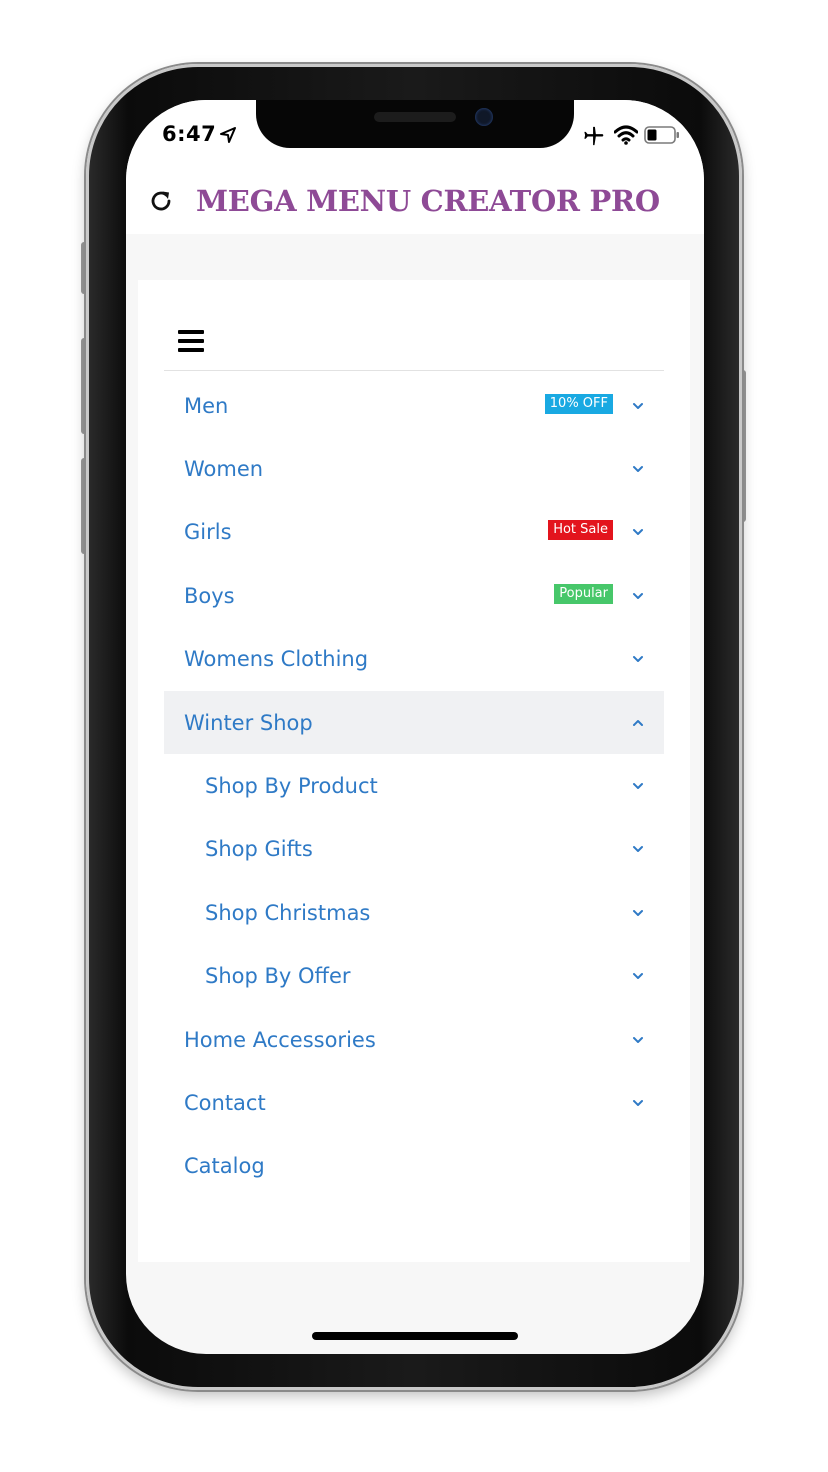  I want to click on notch, so click(415, 124).